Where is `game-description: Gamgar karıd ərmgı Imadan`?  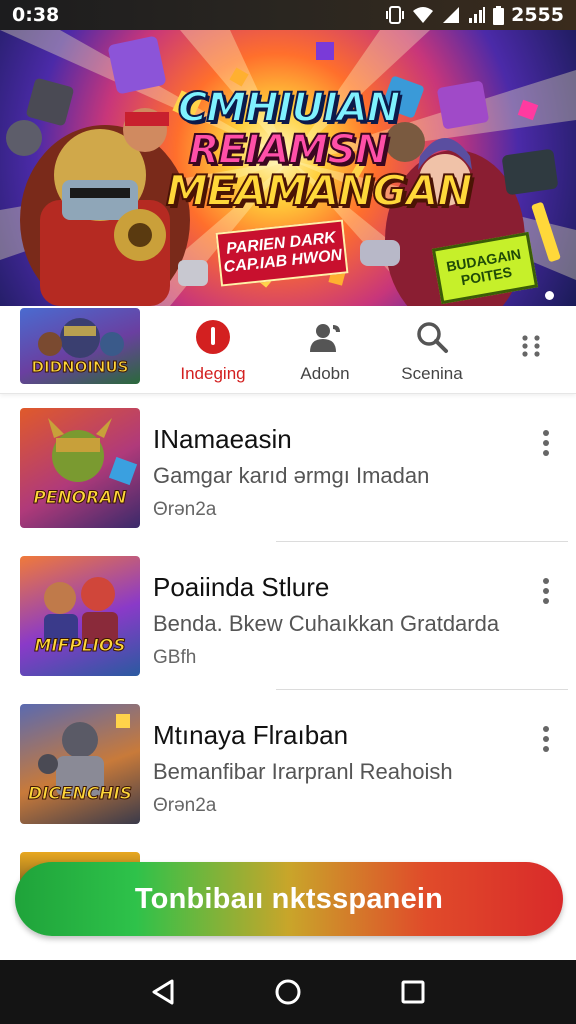
game-description: Gamgar karıd ərmgı Imadan is located at coordinates (291, 475).